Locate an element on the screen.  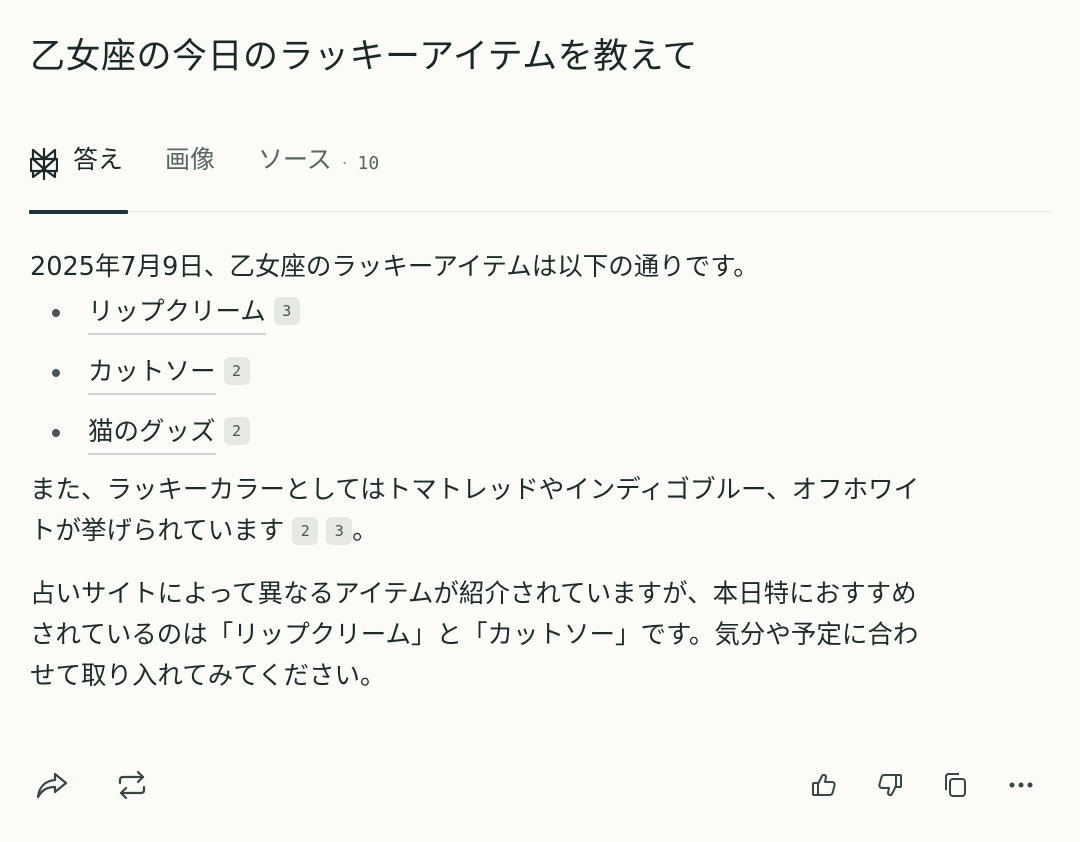
thumbs-down-icon is located at coordinates (890, 785).